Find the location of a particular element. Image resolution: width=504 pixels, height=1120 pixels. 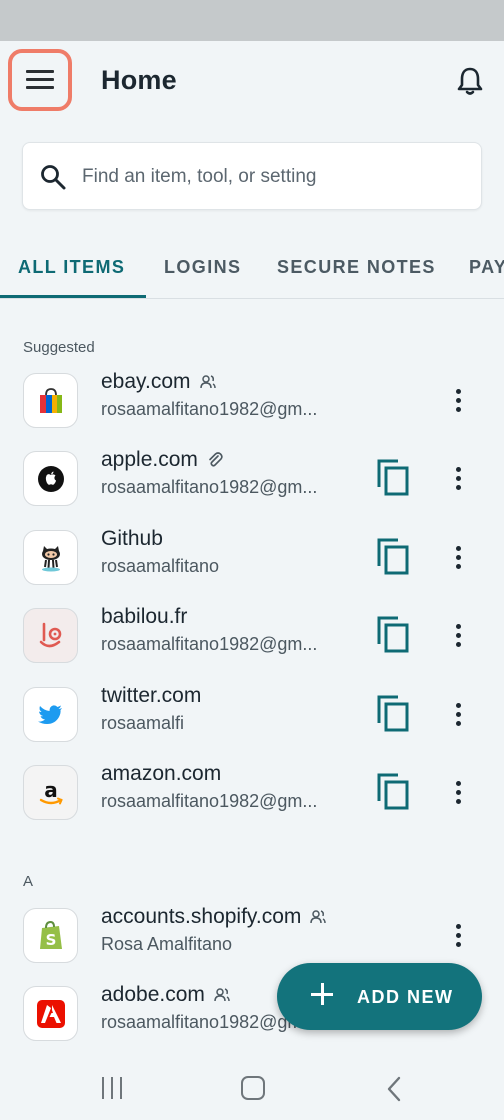

shopping-bag-icon is located at coordinates (50, 400).